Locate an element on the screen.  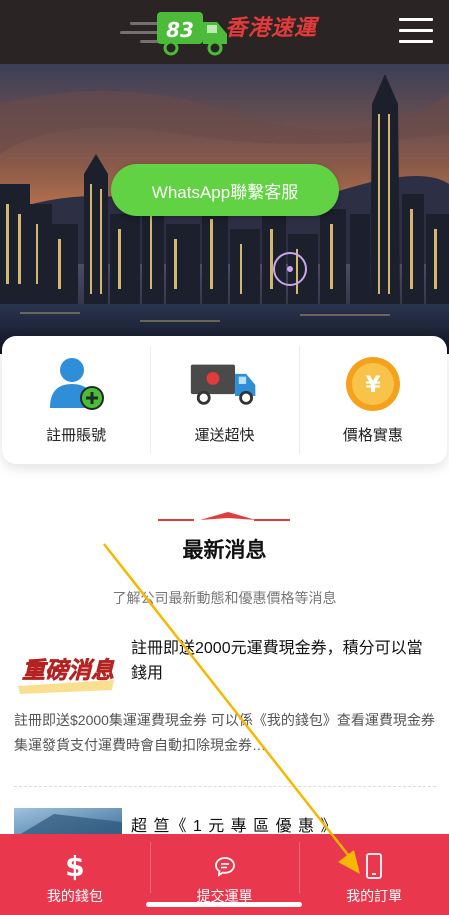
section-arrow-decoration is located at coordinates (224, 516).